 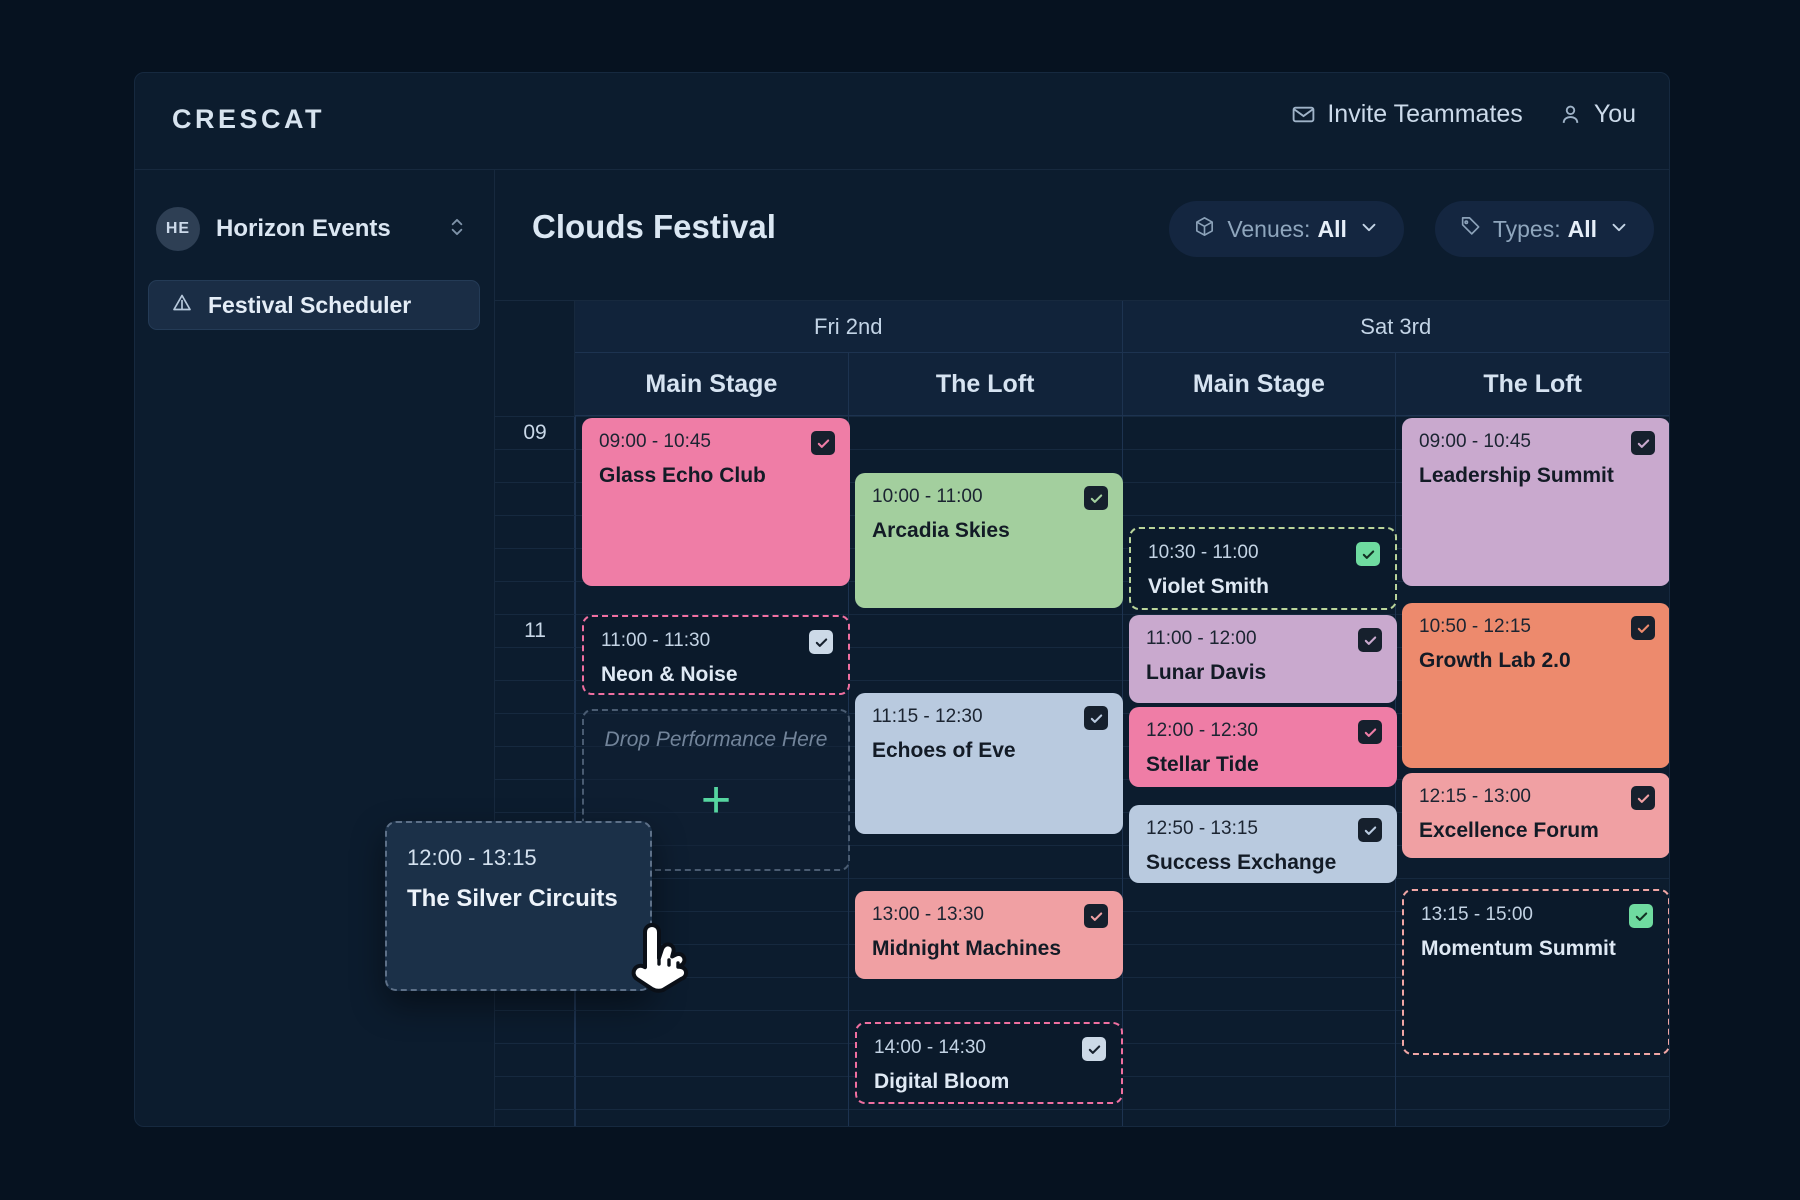 I want to click on org-switcher: HE Horizon Events, so click(x=311, y=229).